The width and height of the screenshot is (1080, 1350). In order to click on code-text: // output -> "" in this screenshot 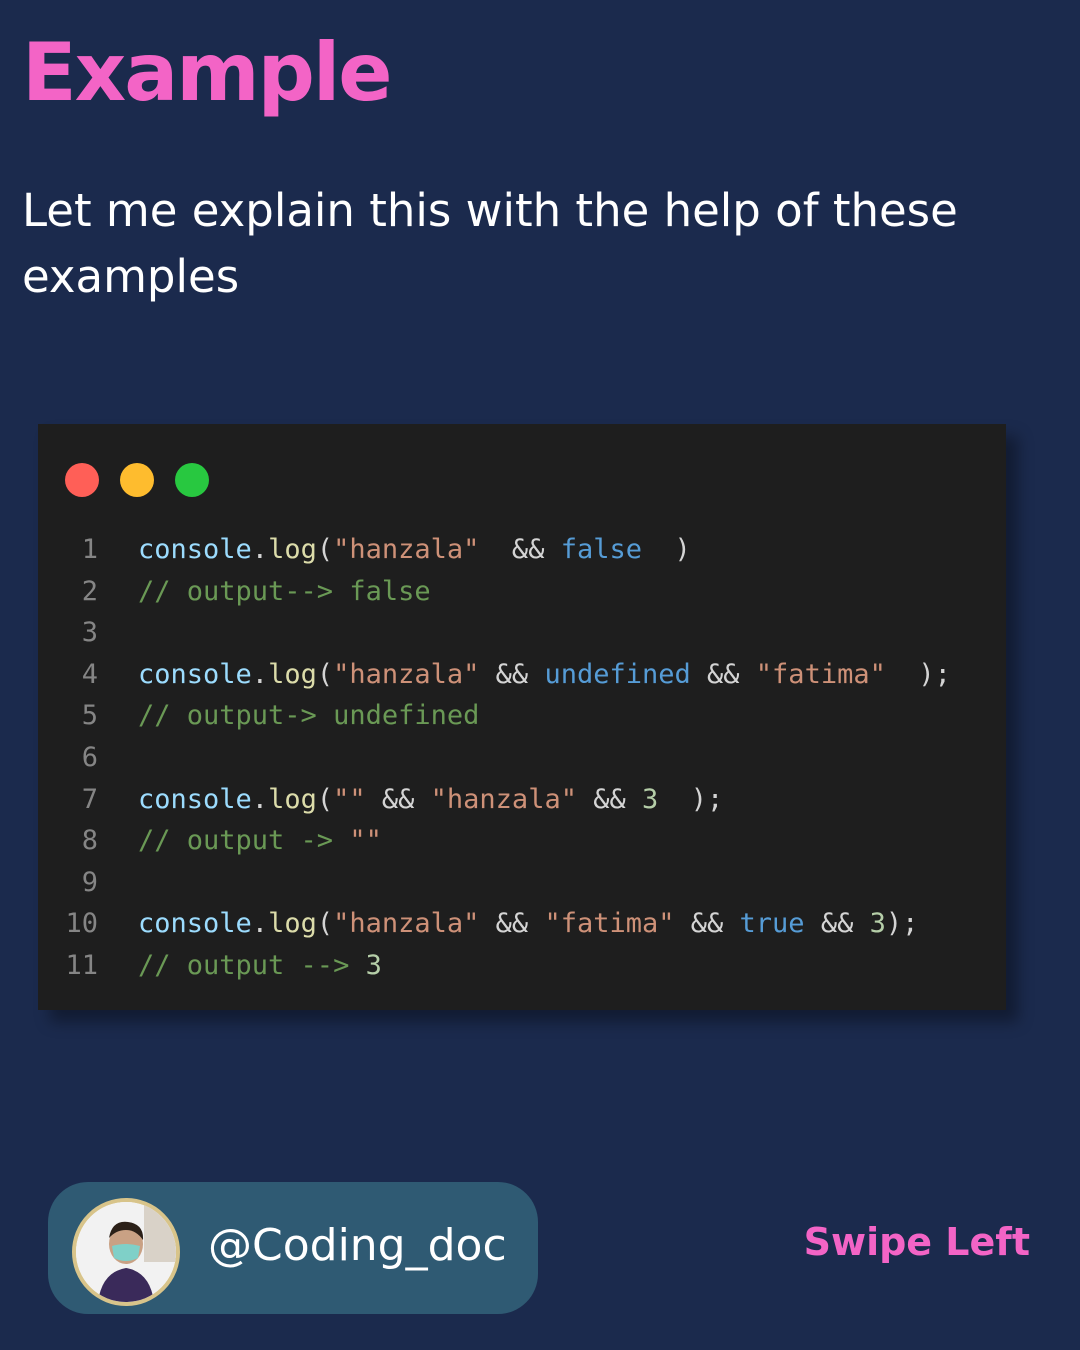, I will do `click(260, 841)`.